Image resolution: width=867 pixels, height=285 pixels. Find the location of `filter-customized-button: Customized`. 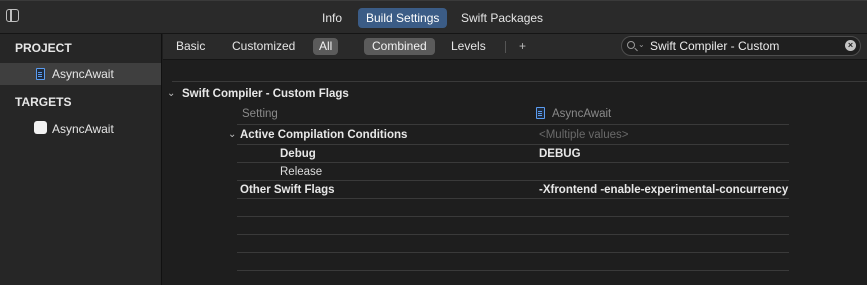

filter-customized-button: Customized is located at coordinates (263, 46).